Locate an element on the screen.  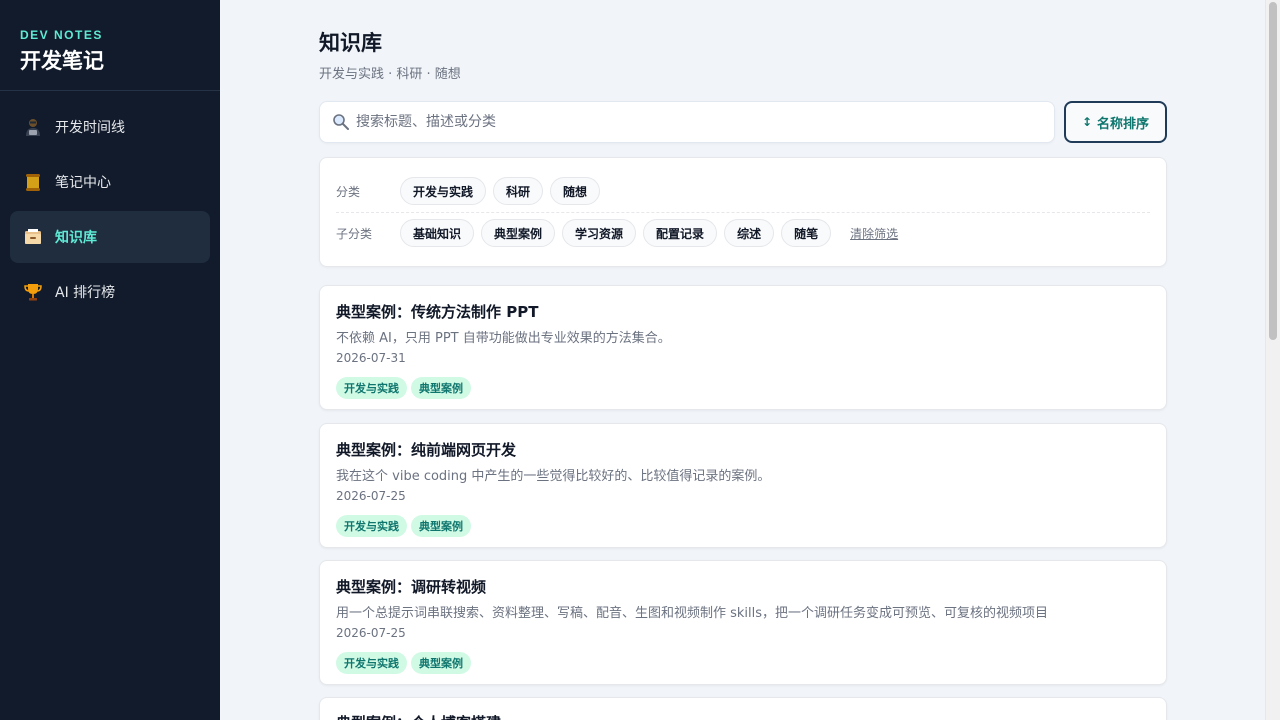
subcategory-chip: 基础知识 is located at coordinates (437, 233).